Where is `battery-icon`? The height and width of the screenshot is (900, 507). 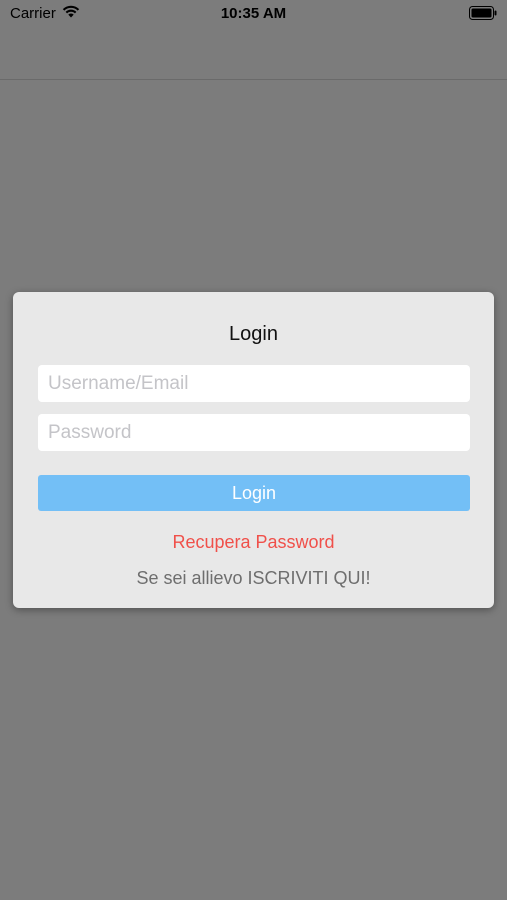
battery-icon is located at coordinates (483, 15).